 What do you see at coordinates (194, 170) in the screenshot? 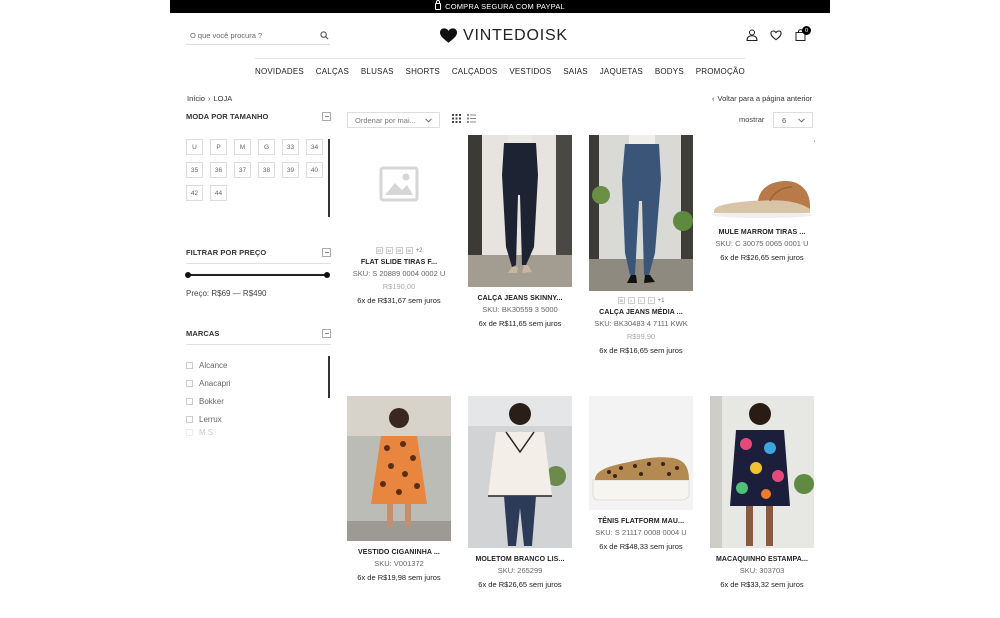
I see `size-option: 35` at bounding box center [194, 170].